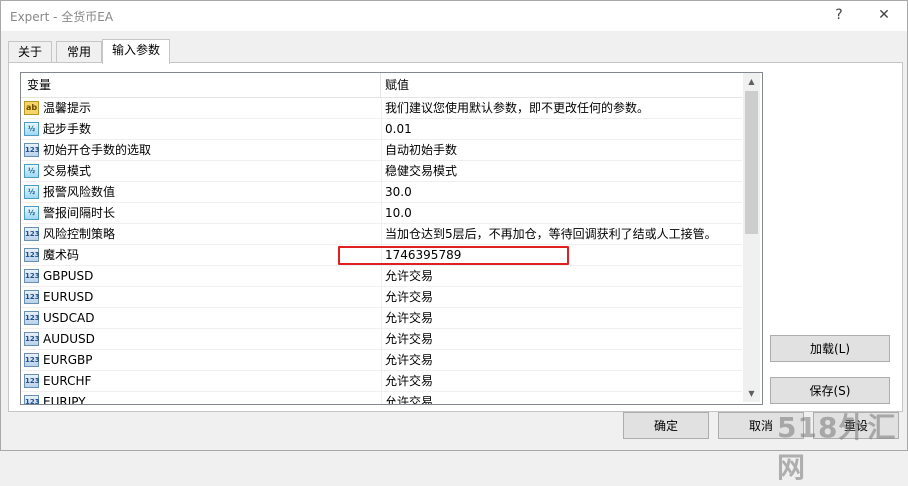 This screenshot has height=486, width=908. I want to click on param-name: EURUSD, so click(68, 297).